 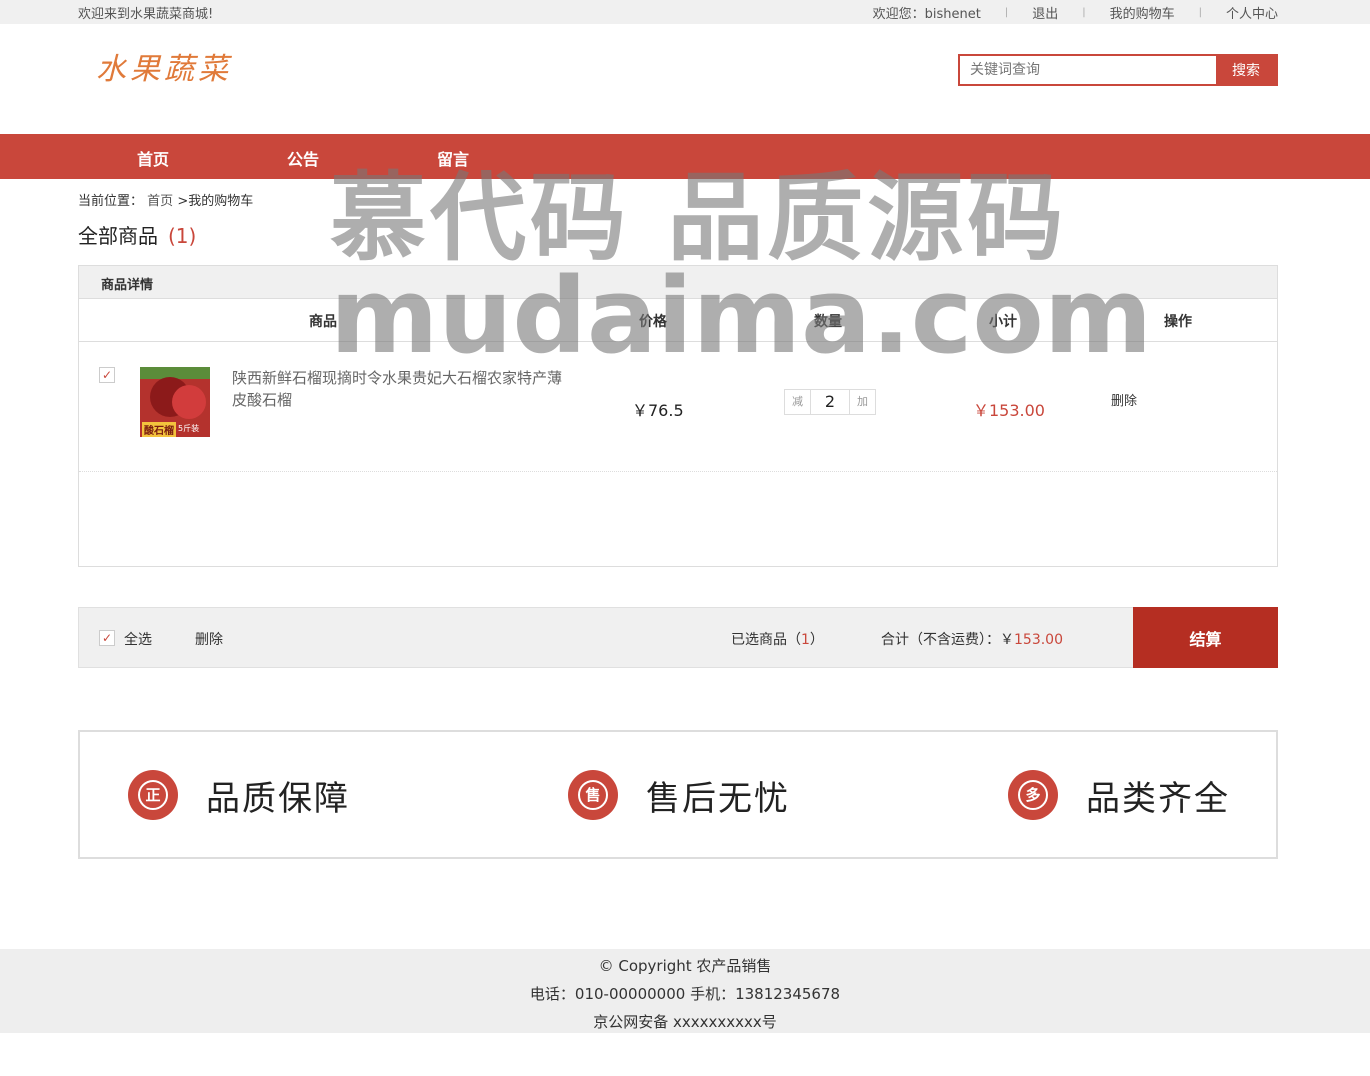 I want to click on logout-link: 退出, so click(x=1045, y=12).